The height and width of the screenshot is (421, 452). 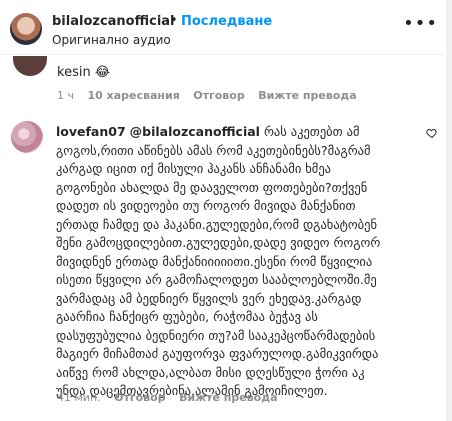 What do you see at coordinates (111, 40) in the screenshot?
I see `audio-label: Оригинално аудио` at bounding box center [111, 40].